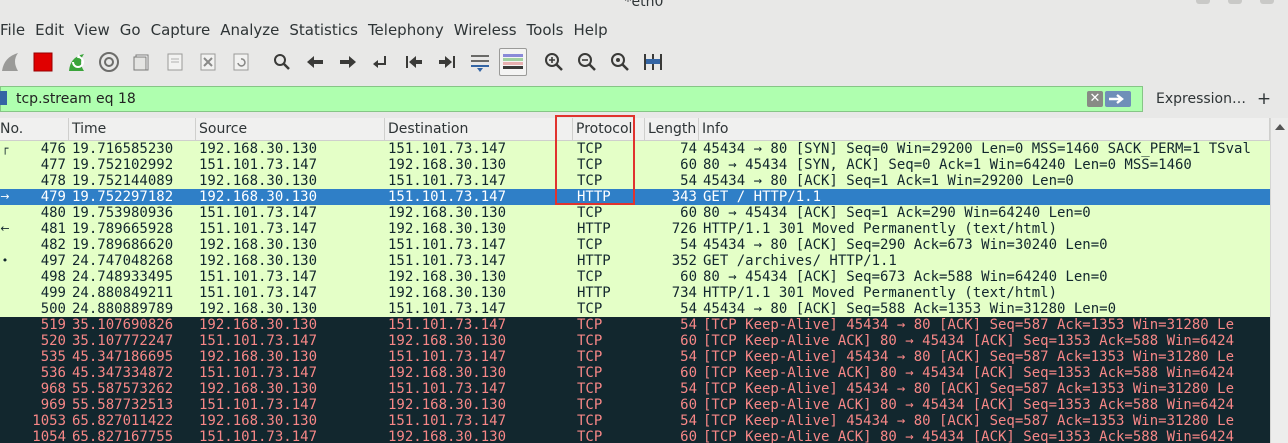 The image size is (1288, 443). I want to click on zoom-out-icon, so click(587, 62).